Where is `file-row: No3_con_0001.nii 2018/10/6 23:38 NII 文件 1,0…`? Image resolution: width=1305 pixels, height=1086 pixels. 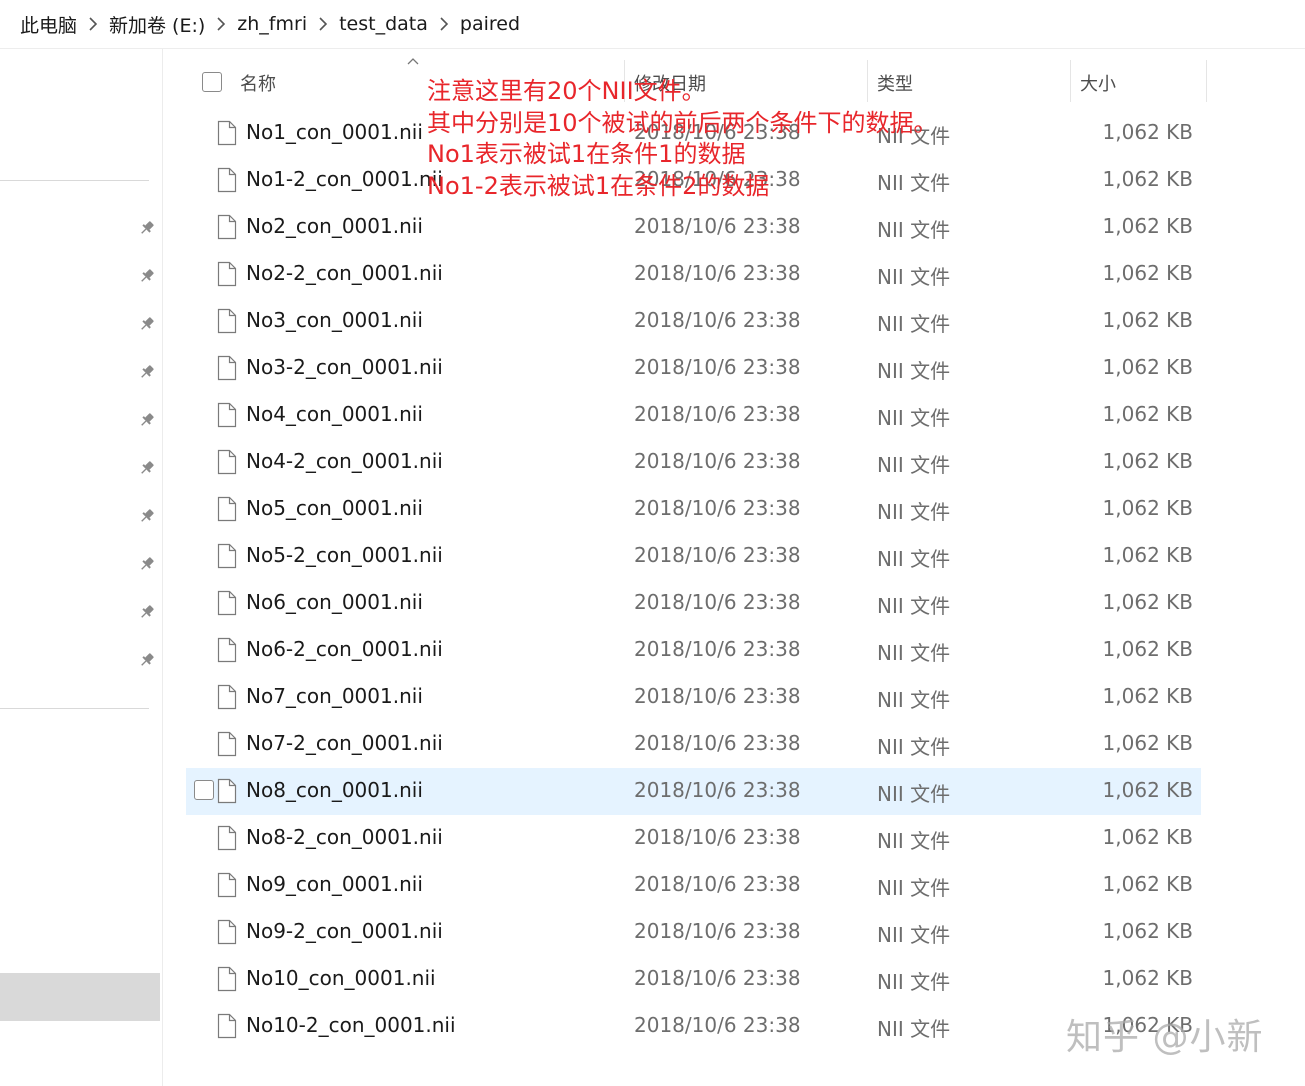 file-row: No3_con_0001.nii 2018/10/6 23:38 NII 文件 1,0… is located at coordinates (693, 321).